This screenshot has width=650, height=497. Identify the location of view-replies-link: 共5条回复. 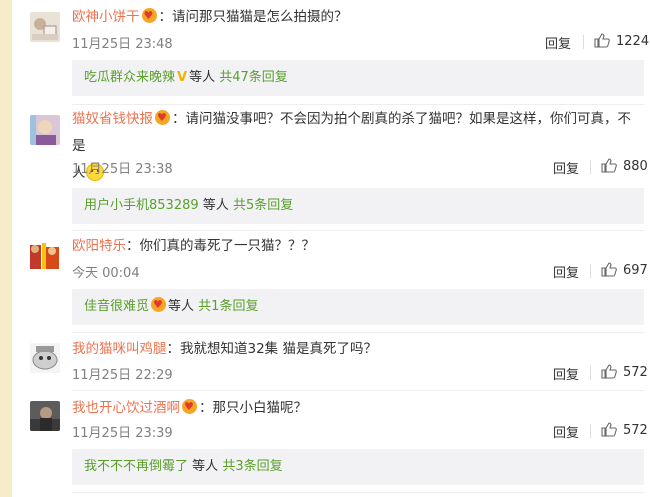
(263, 205).